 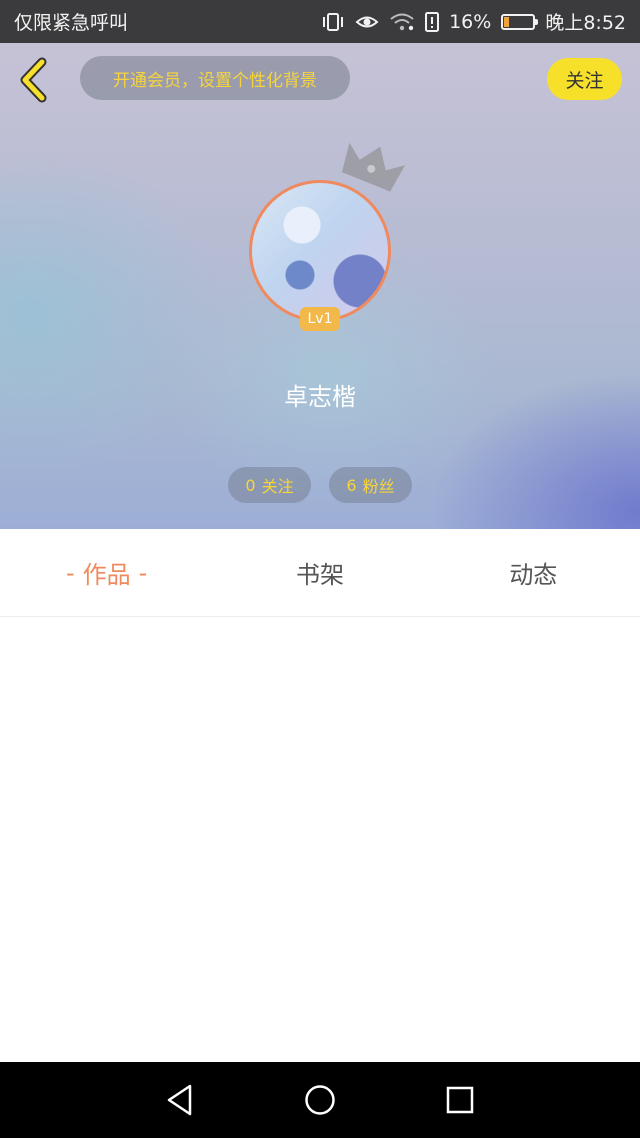 I want to click on following-count-button: 0 关注, so click(x=269, y=485).